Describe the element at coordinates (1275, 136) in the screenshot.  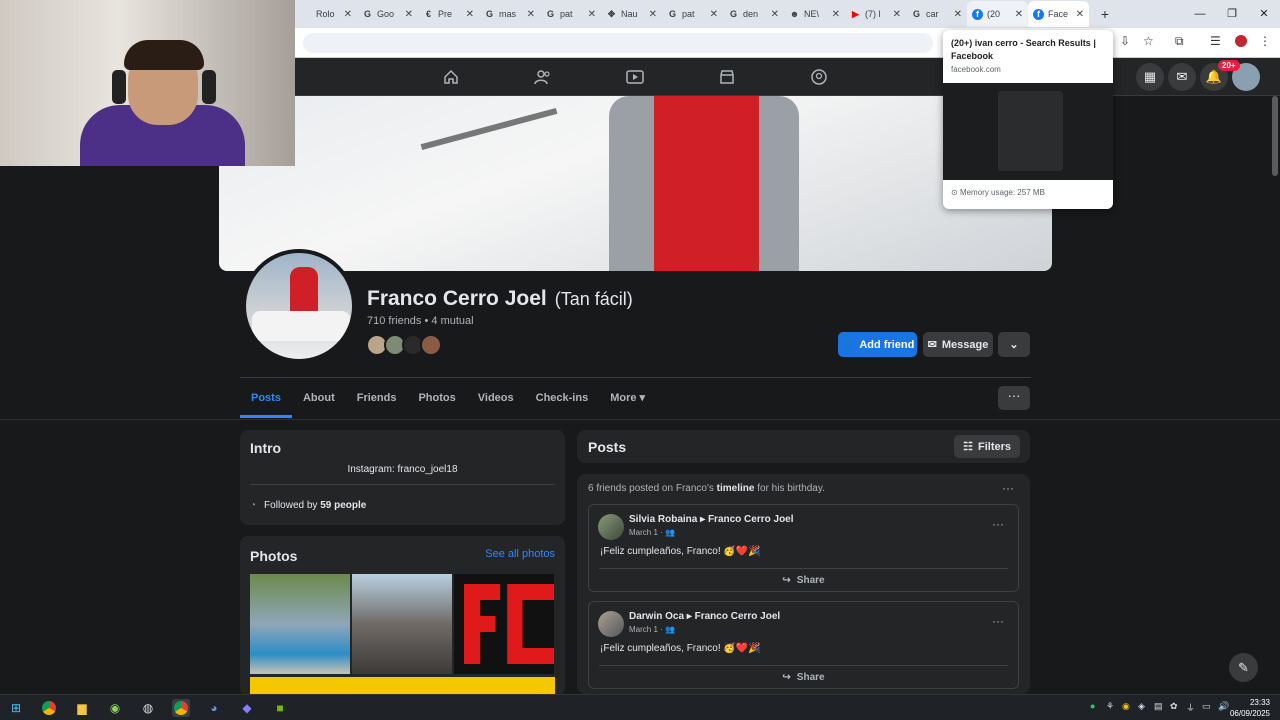
I see `scrollbar` at that location.